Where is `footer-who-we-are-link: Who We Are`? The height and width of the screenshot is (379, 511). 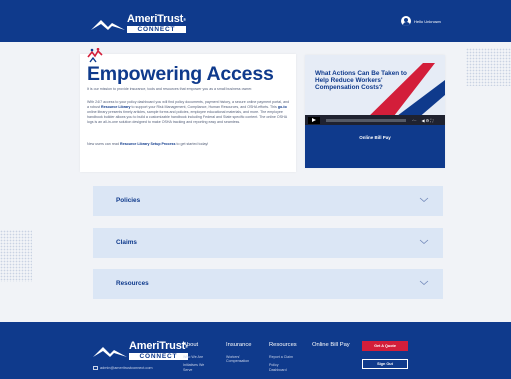
footer-who-we-are-link: Who We Are is located at coordinates (196, 357).